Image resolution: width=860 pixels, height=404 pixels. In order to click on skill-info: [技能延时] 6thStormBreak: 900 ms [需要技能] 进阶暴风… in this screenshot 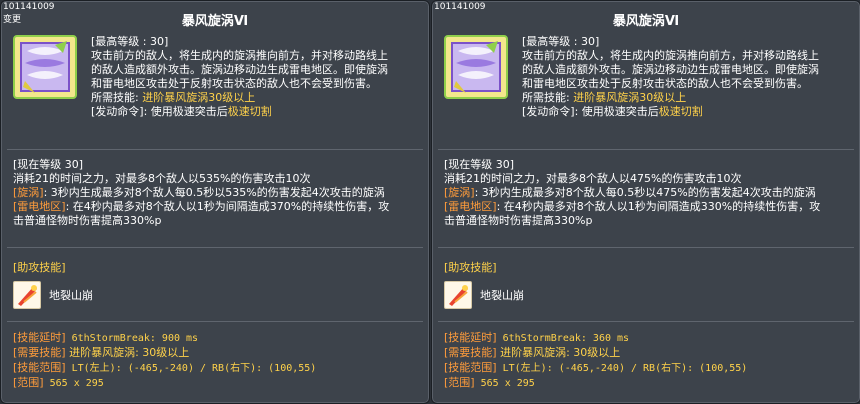, I will do `click(164, 361)`.